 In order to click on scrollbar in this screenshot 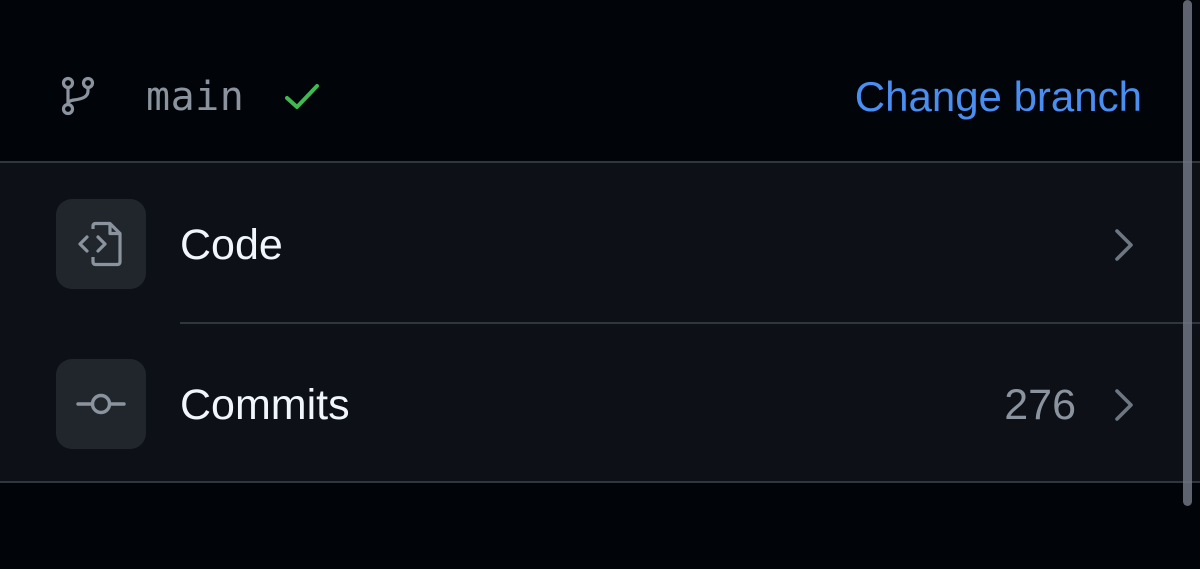, I will do `click(1187, 253)`.